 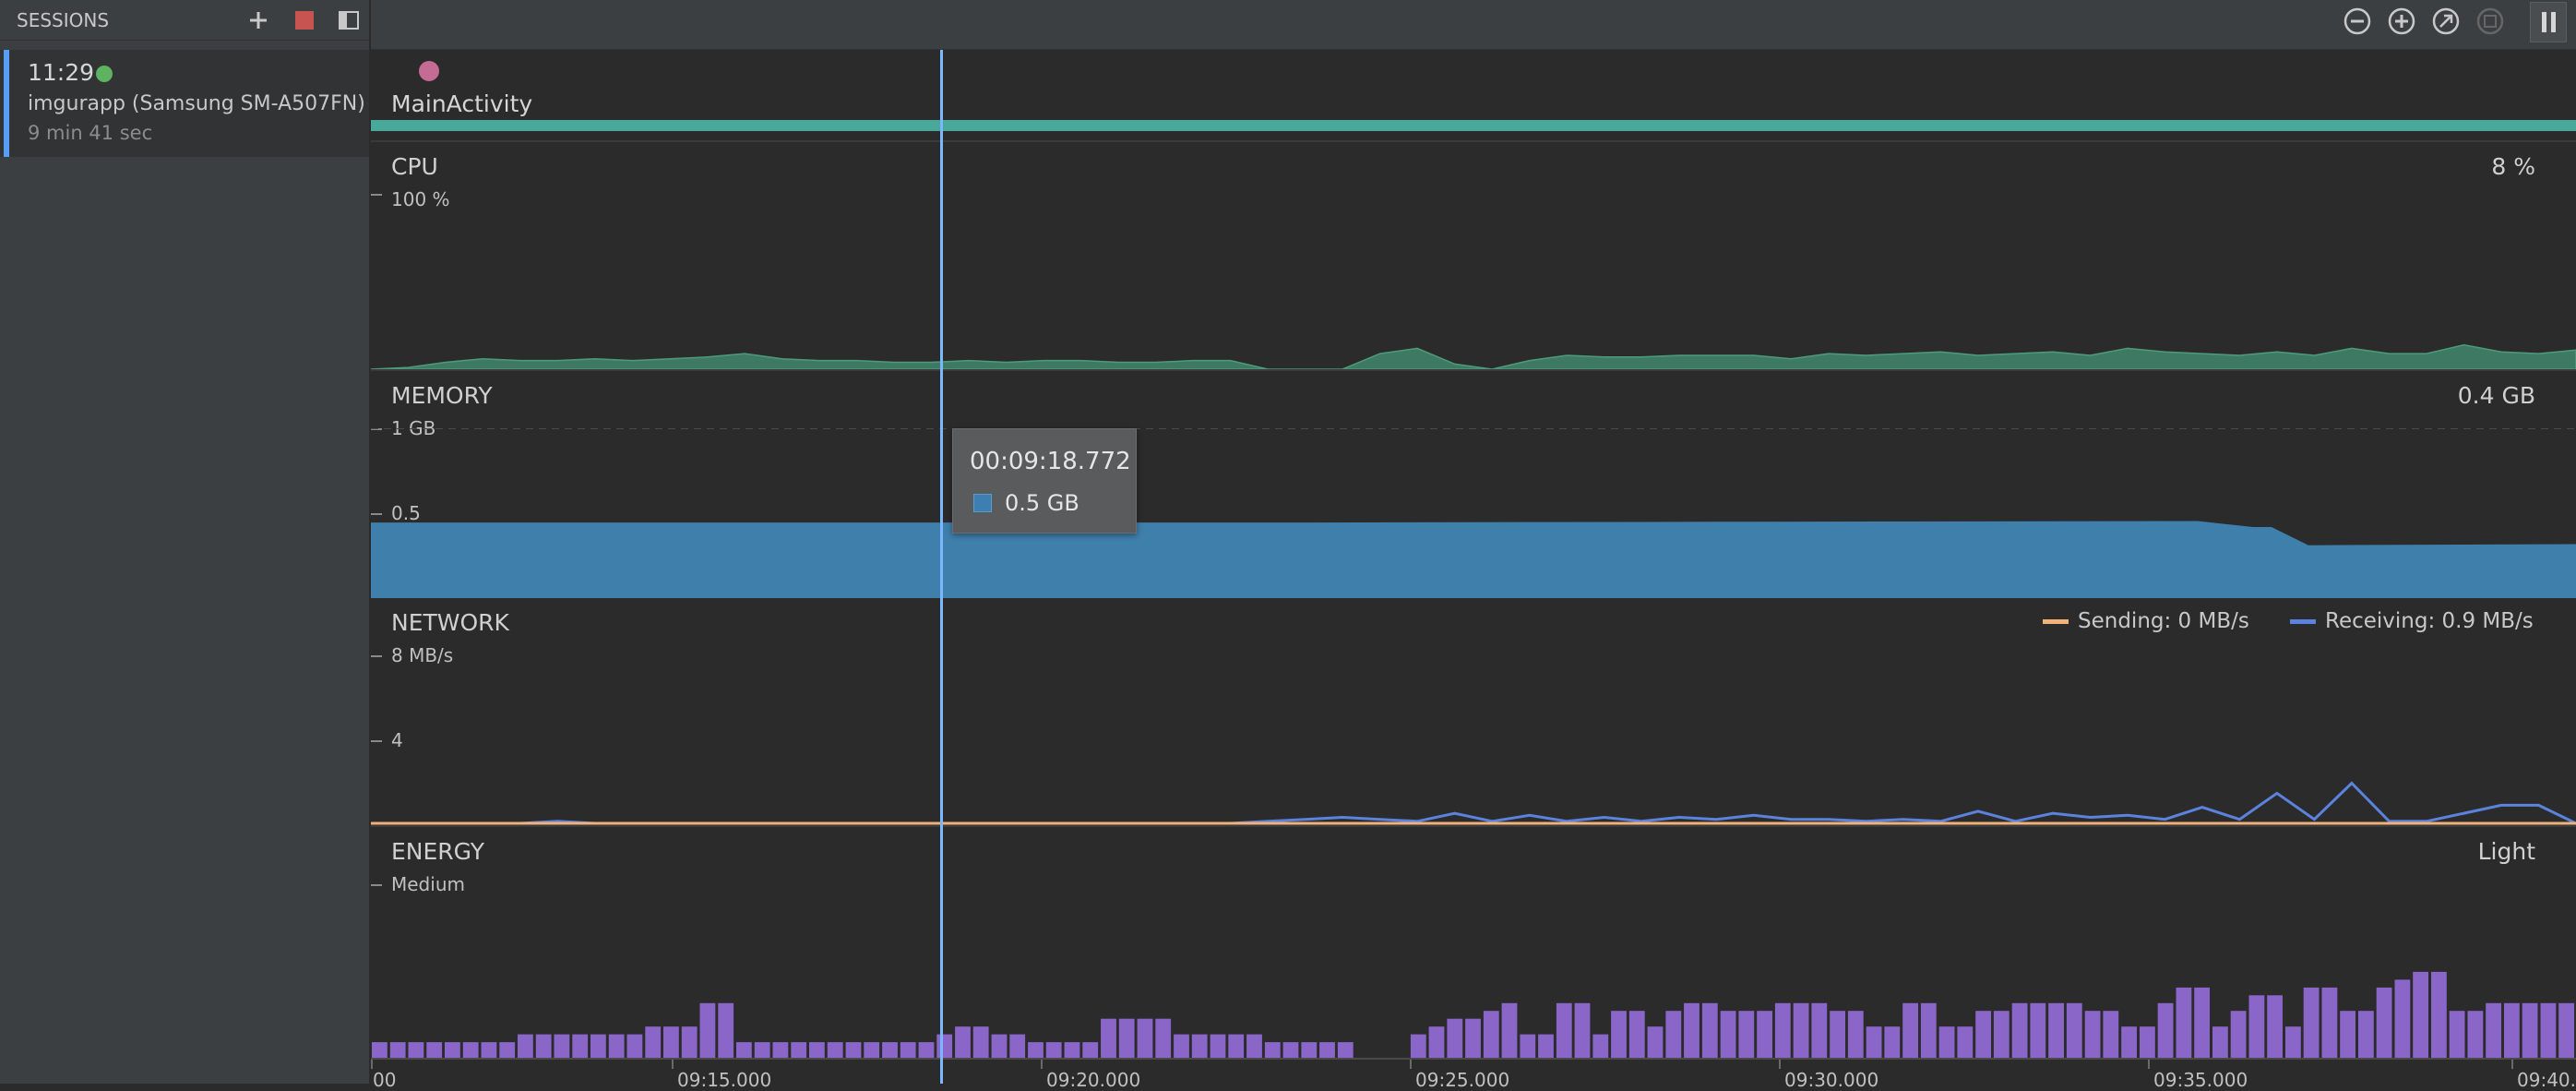 I want to click on network-chart, so click(x=1473, y=803).